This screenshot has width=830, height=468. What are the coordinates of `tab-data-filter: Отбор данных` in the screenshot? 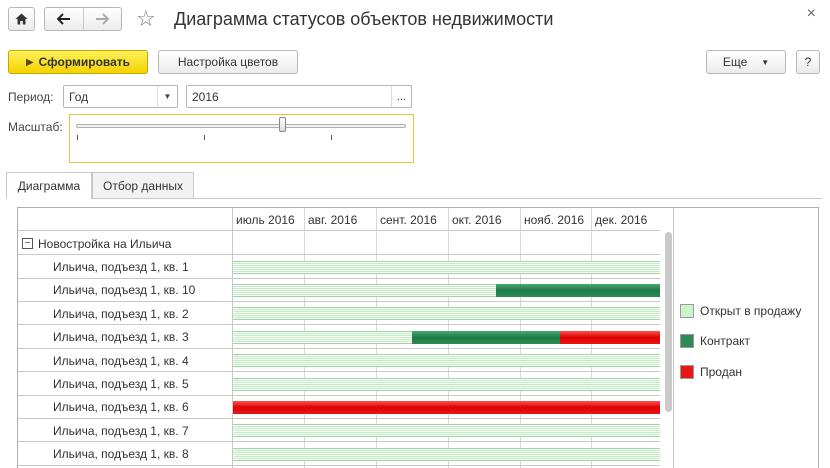 It's located at (143, 185).